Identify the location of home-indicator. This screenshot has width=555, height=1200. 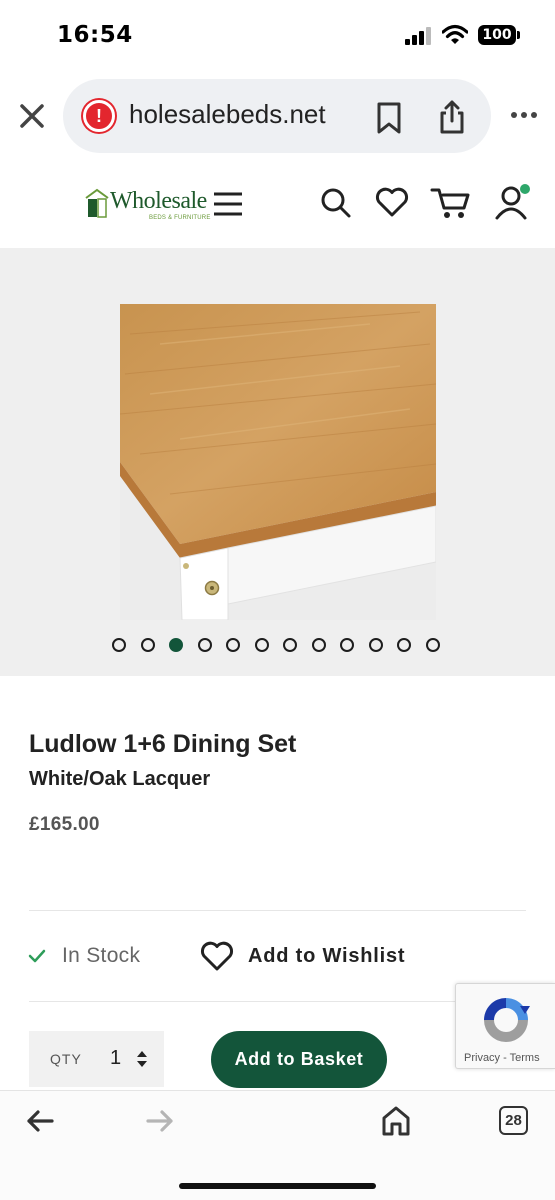
(277, 1186).